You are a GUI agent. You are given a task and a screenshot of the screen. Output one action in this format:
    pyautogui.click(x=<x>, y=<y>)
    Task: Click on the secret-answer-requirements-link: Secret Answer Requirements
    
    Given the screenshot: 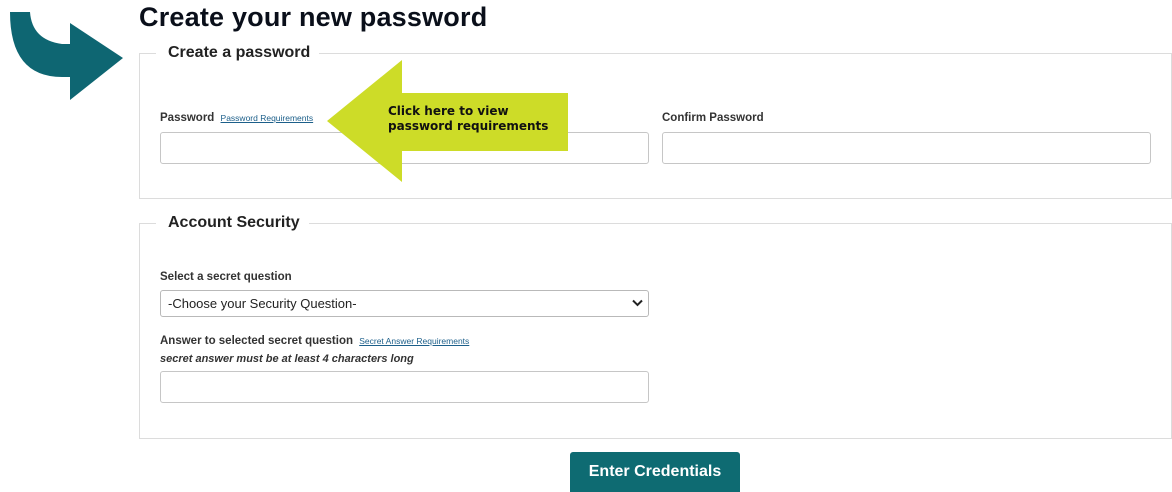 What is the action you would take?
    pyautogui.click(x=414, y=341)
    